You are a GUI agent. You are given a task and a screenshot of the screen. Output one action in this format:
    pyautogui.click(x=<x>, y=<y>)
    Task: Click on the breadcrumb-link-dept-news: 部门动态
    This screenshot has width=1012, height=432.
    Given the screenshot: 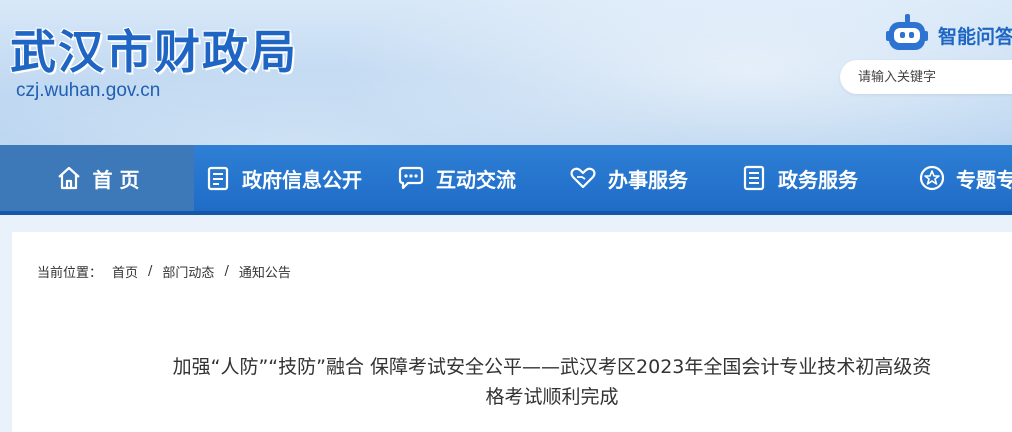 What is the action you would take?
    pyautogui.click(x=188, y=271)
    